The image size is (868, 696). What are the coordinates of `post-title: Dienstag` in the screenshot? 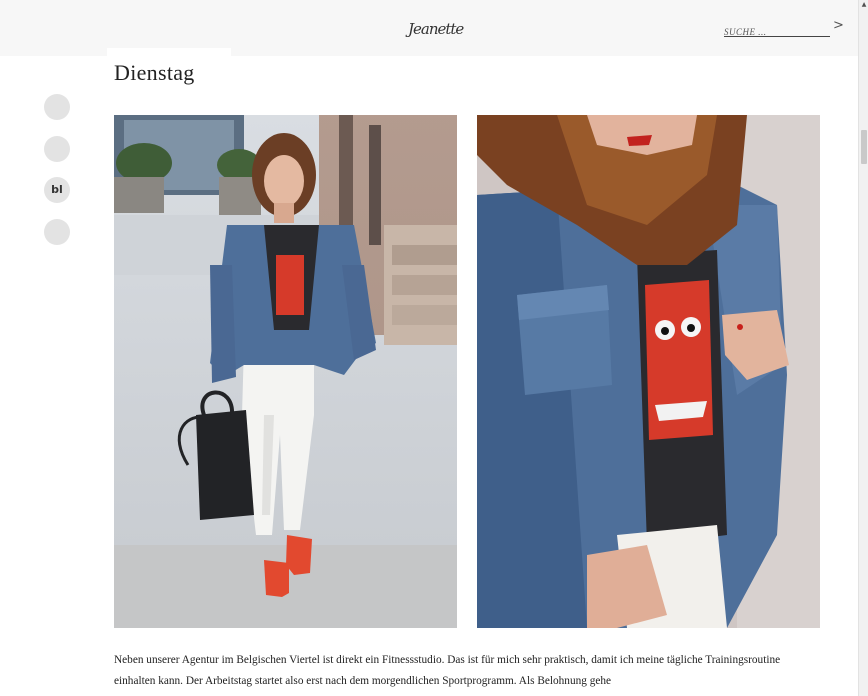 It's located at (154, 72).